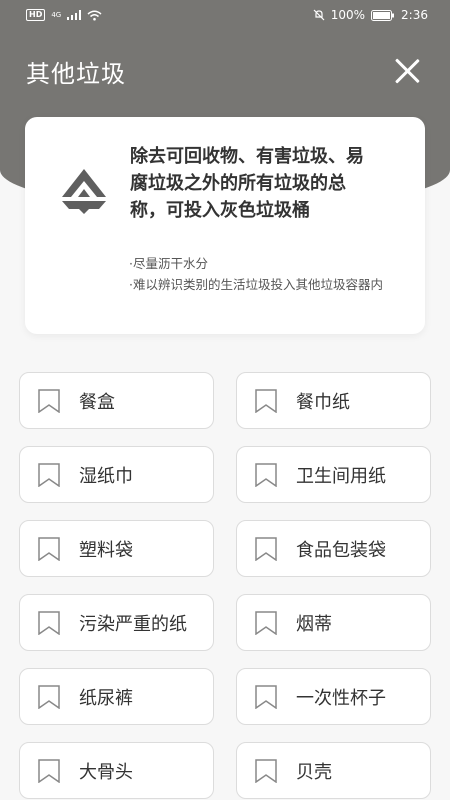 This screenshot has width=450, height=800. What do you see at coordinates (407, 71) in the screenshot?
I see `close-button` at bounding box center [407, 71].